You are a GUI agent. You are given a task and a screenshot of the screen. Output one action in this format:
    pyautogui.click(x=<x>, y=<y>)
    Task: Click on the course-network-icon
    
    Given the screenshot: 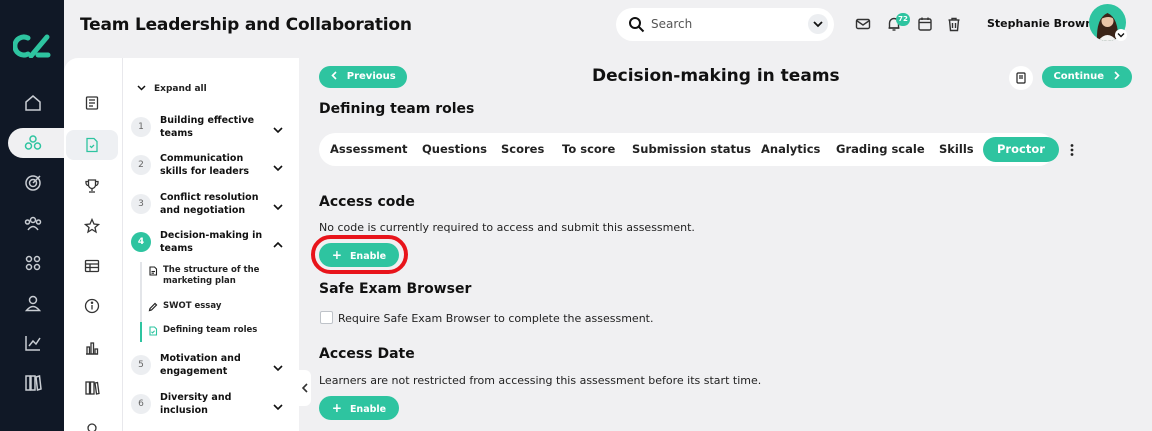 What is the action you would take?
    pyautogui.click(x=33, y=142)
    